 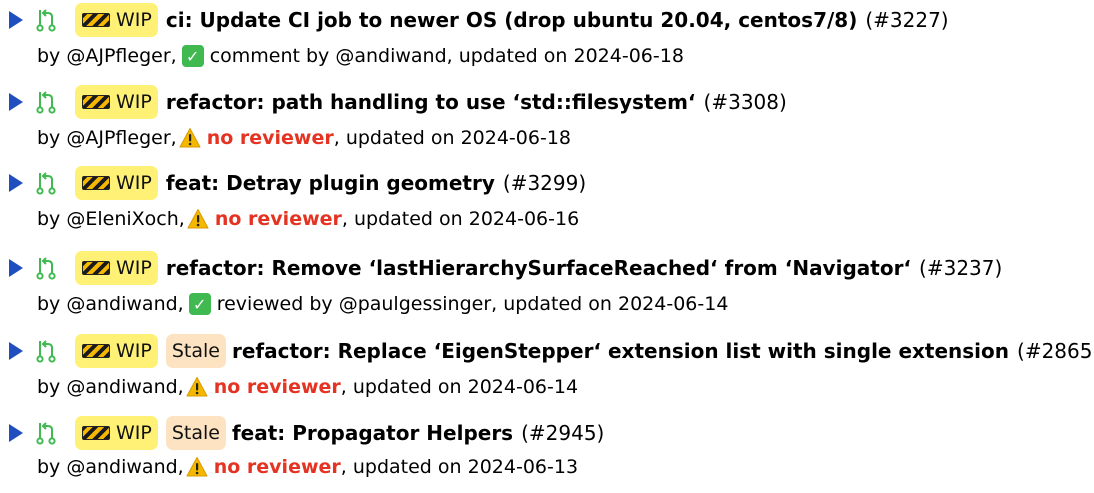 What do you see at coordinates (906, 20) in the screenshot?
I see `merge-request-number: (#3227)` at bounding box center [906, 20].